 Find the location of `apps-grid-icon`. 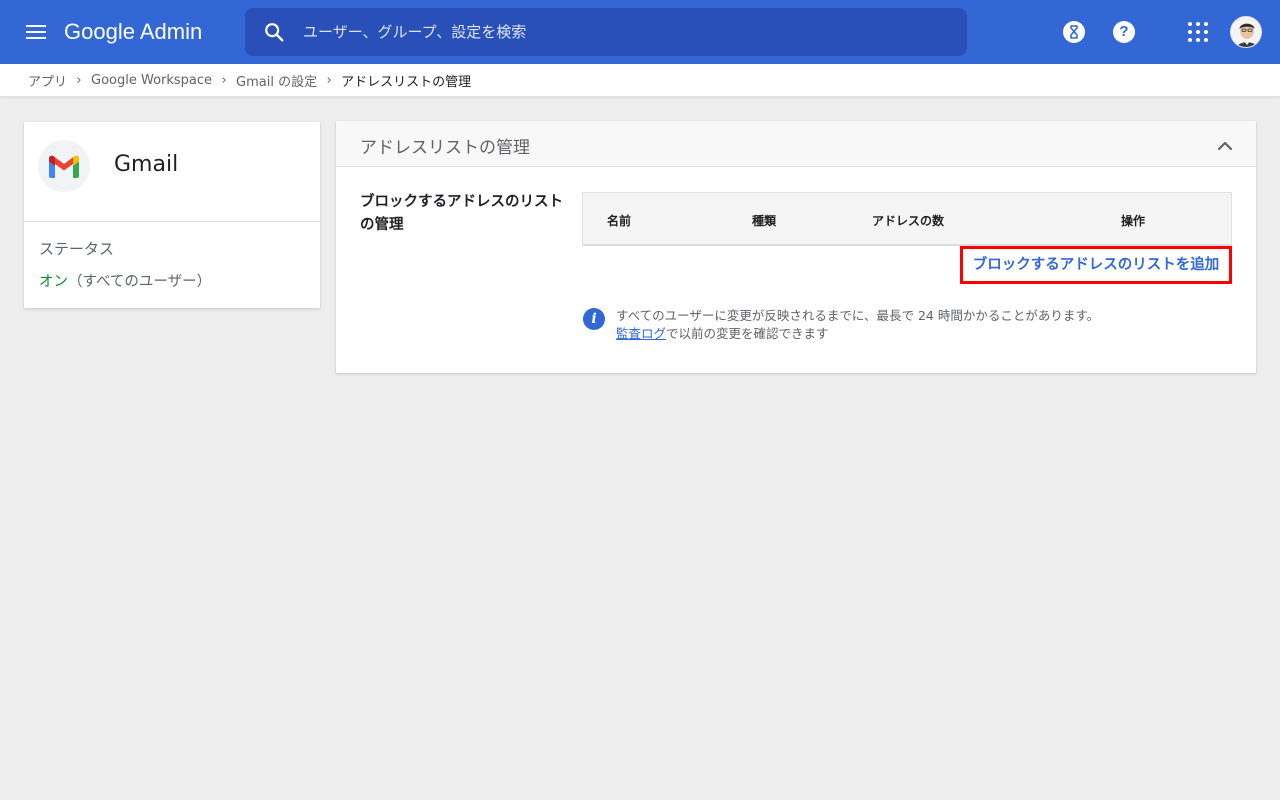

apps-grid-icon is located at coordinates (1198, 32).